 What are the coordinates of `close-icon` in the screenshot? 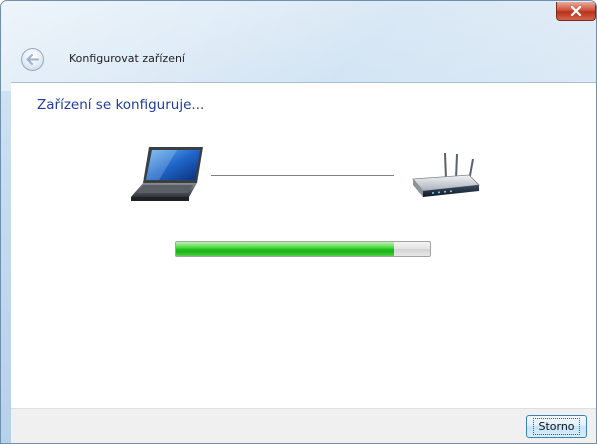 It's located at (576, 11).